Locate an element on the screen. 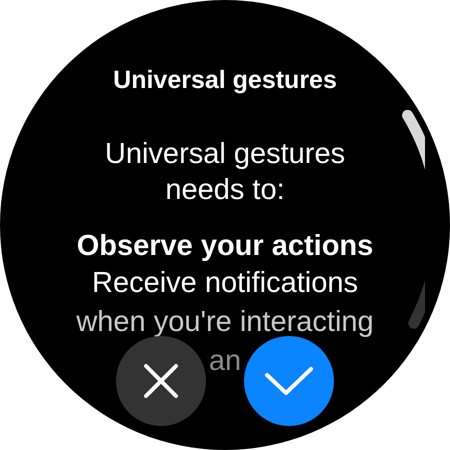 This screenshot has width=450, height=450. checkmark-icon is located at coordinates (289, 381).